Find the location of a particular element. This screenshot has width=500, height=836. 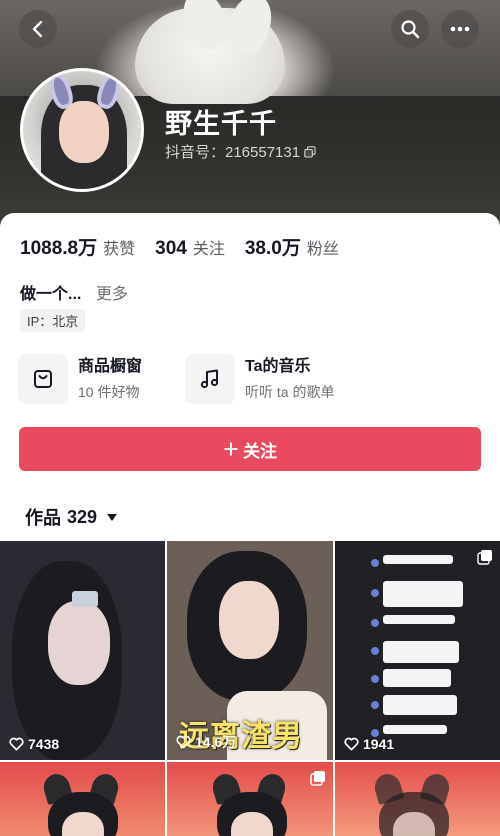

dropdown-triangle-icon is located at coordinates (112, 517).